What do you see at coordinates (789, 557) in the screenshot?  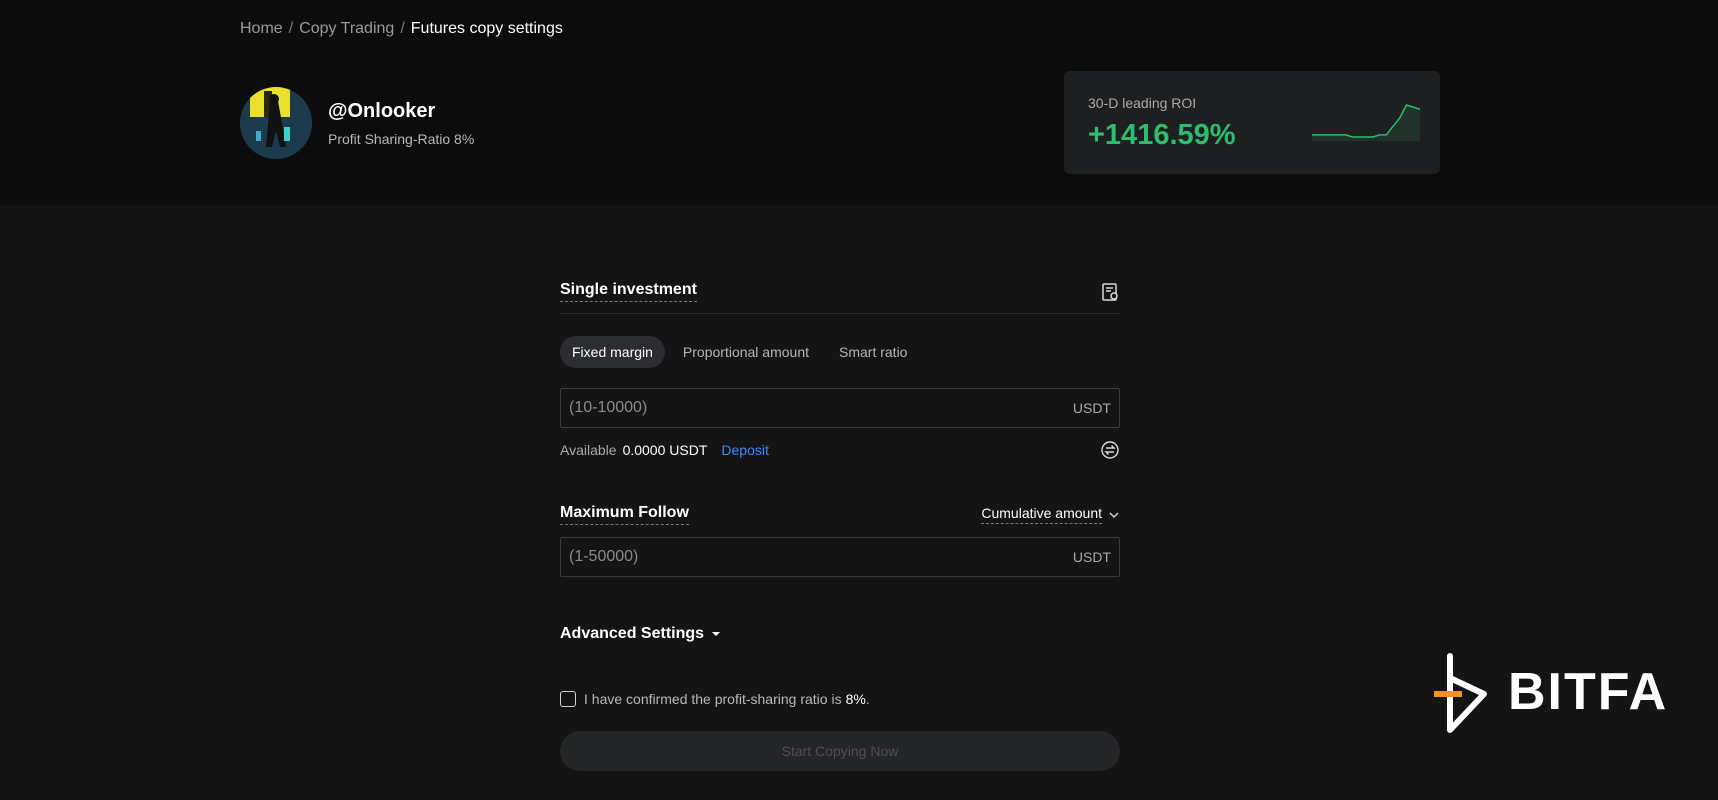 I see `maximum-follow-input` at bounding box center [789, 557].